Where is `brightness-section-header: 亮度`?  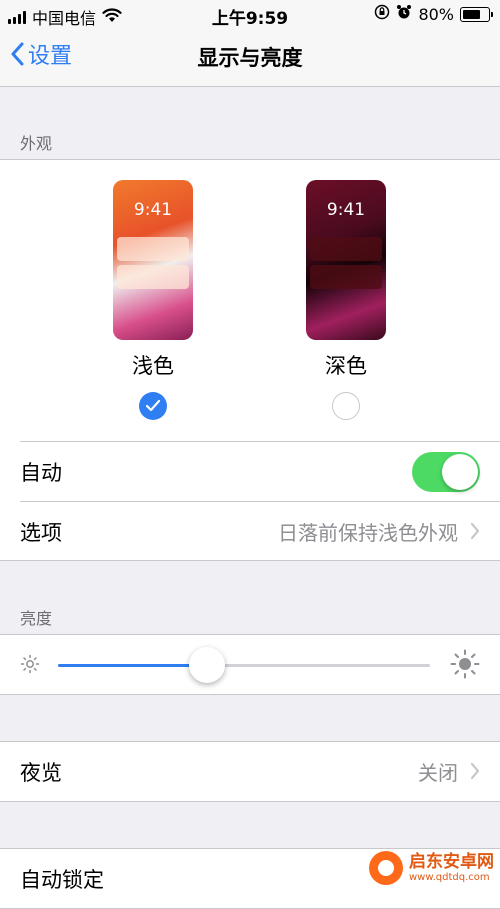
brightness-section-header: 亮度 is located at coordinates (36, 618).